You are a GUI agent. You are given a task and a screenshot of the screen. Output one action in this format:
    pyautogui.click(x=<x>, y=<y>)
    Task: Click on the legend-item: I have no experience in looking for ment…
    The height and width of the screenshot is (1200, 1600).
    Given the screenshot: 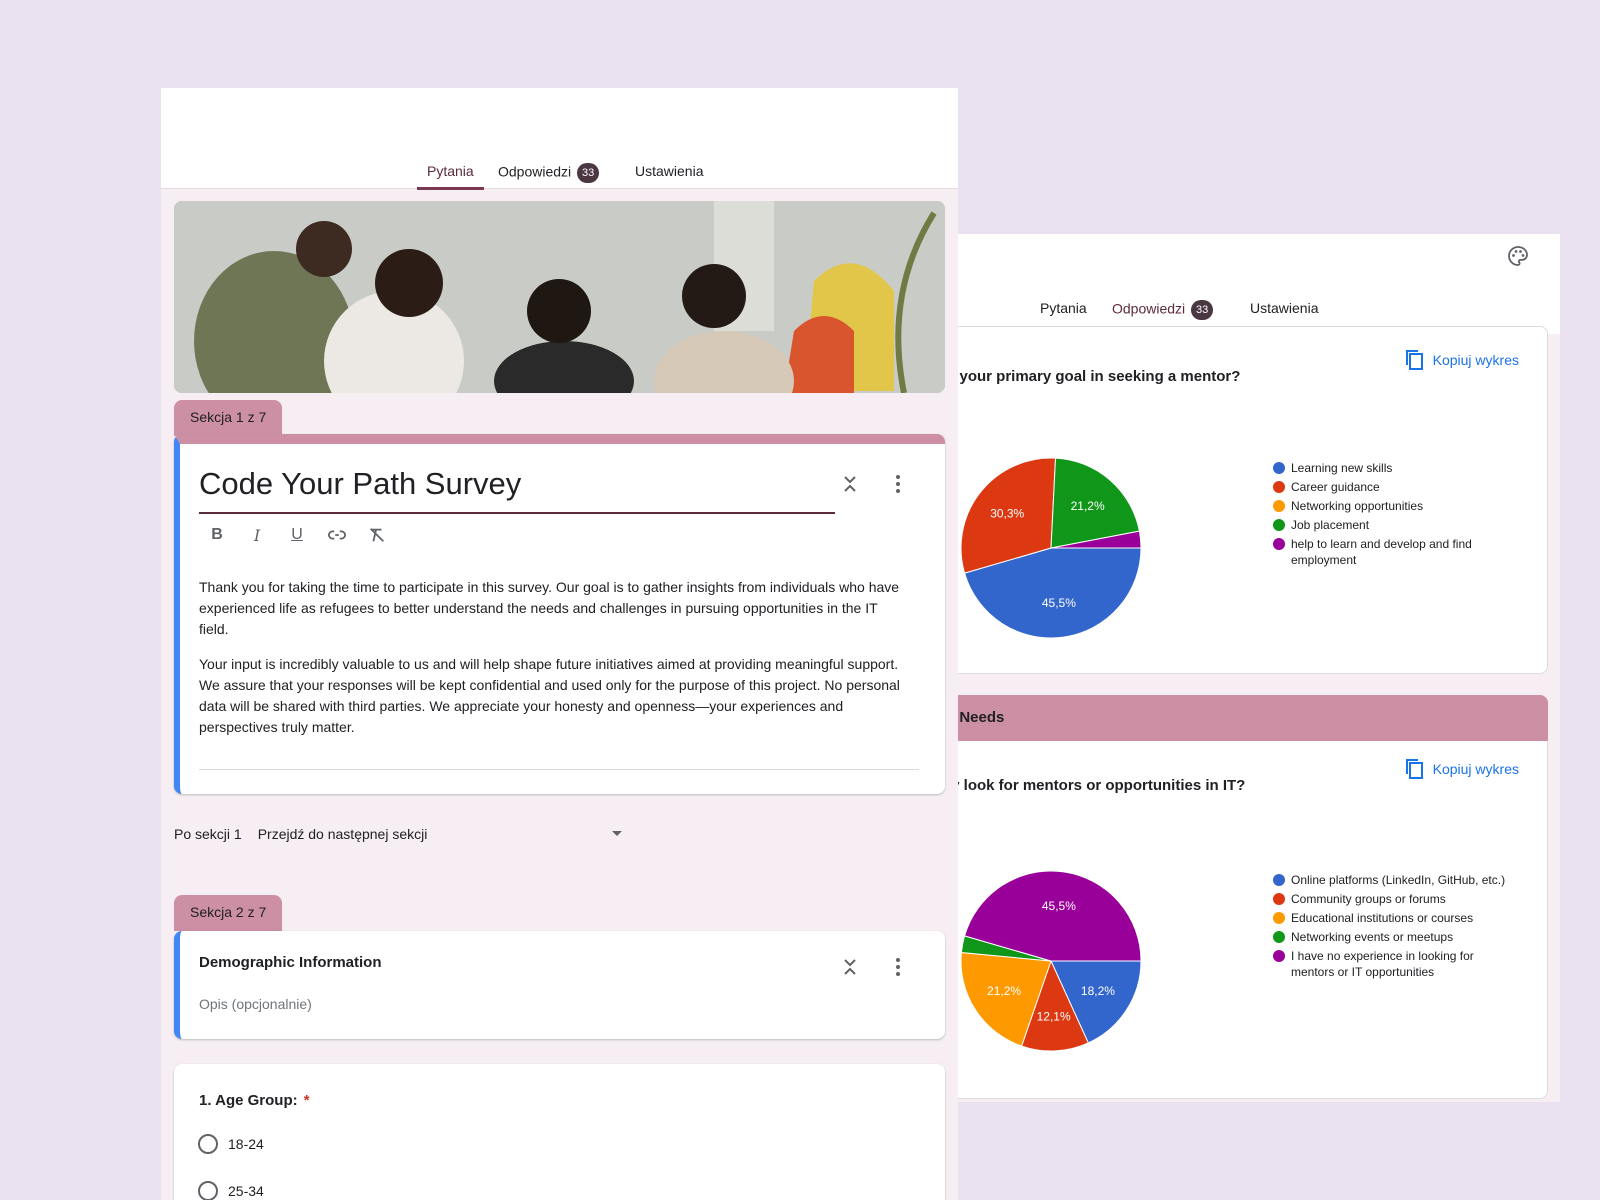 What is the action you would take?
    pyautogui.click(x=1393, y=964)
    